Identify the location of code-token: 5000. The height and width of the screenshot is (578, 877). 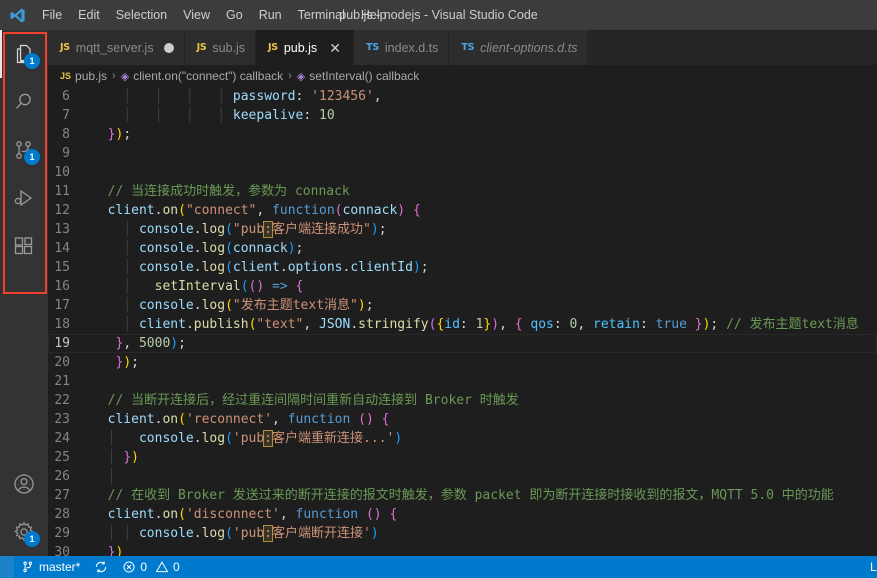
(154, 343).